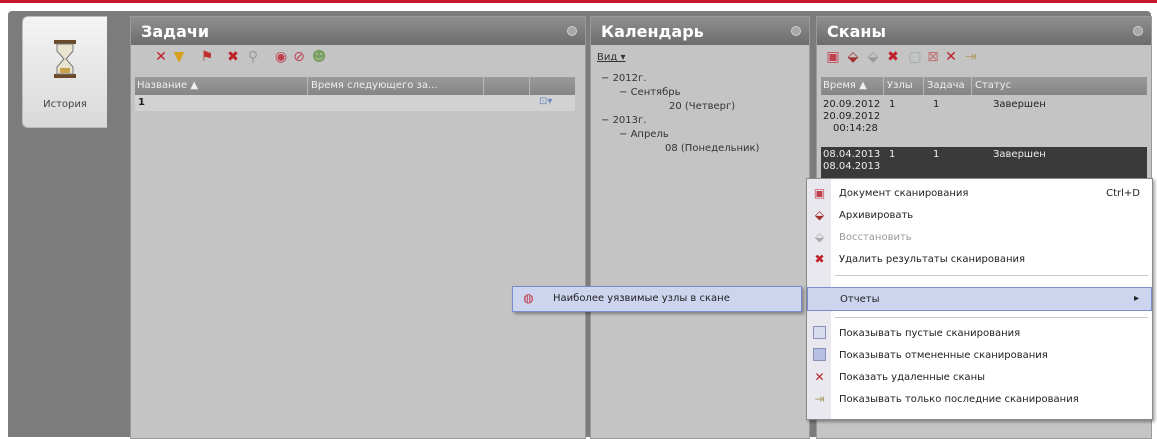  I want to click on tasks-header: Задачи, so click(358, 31).